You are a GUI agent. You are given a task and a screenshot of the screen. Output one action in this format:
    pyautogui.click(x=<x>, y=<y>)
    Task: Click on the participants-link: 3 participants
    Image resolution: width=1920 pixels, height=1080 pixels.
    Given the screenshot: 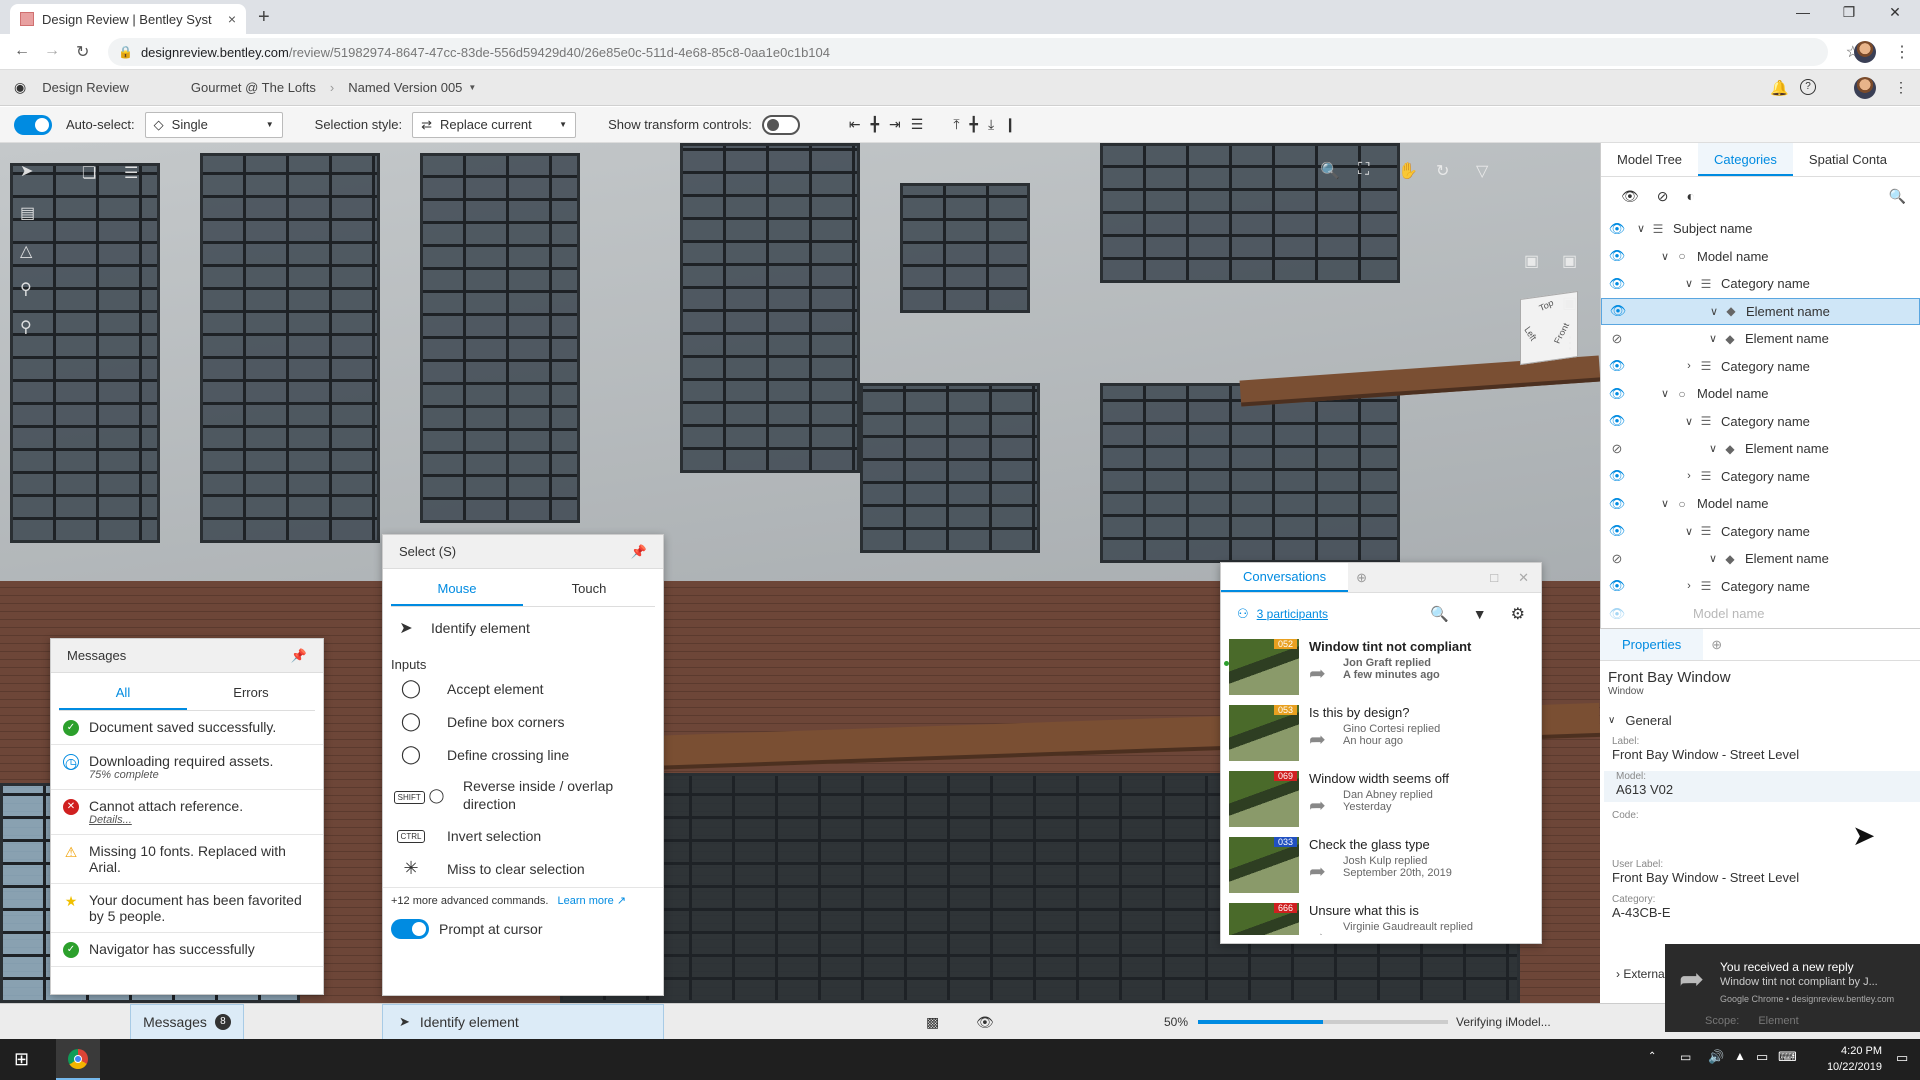 What is the action you would take?
    pyautogui.click(x=1292, y=614)
    